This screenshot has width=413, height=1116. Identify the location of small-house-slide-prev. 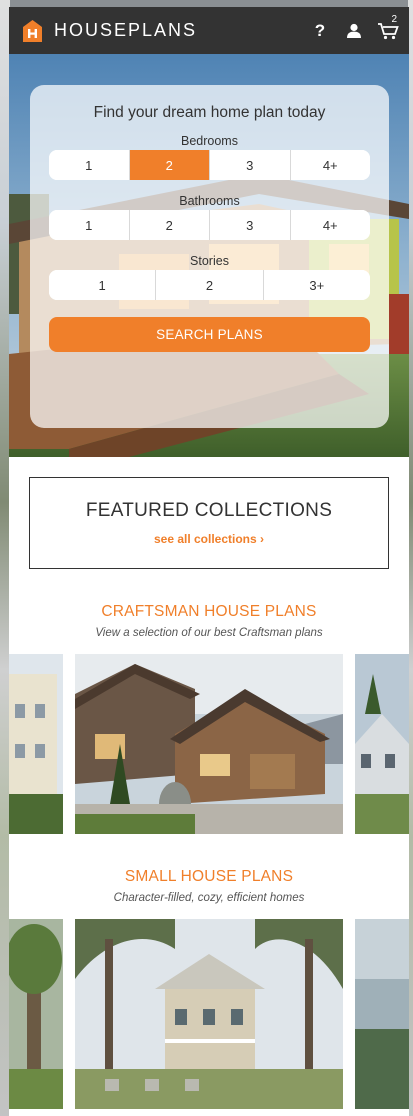
(36, 1014).